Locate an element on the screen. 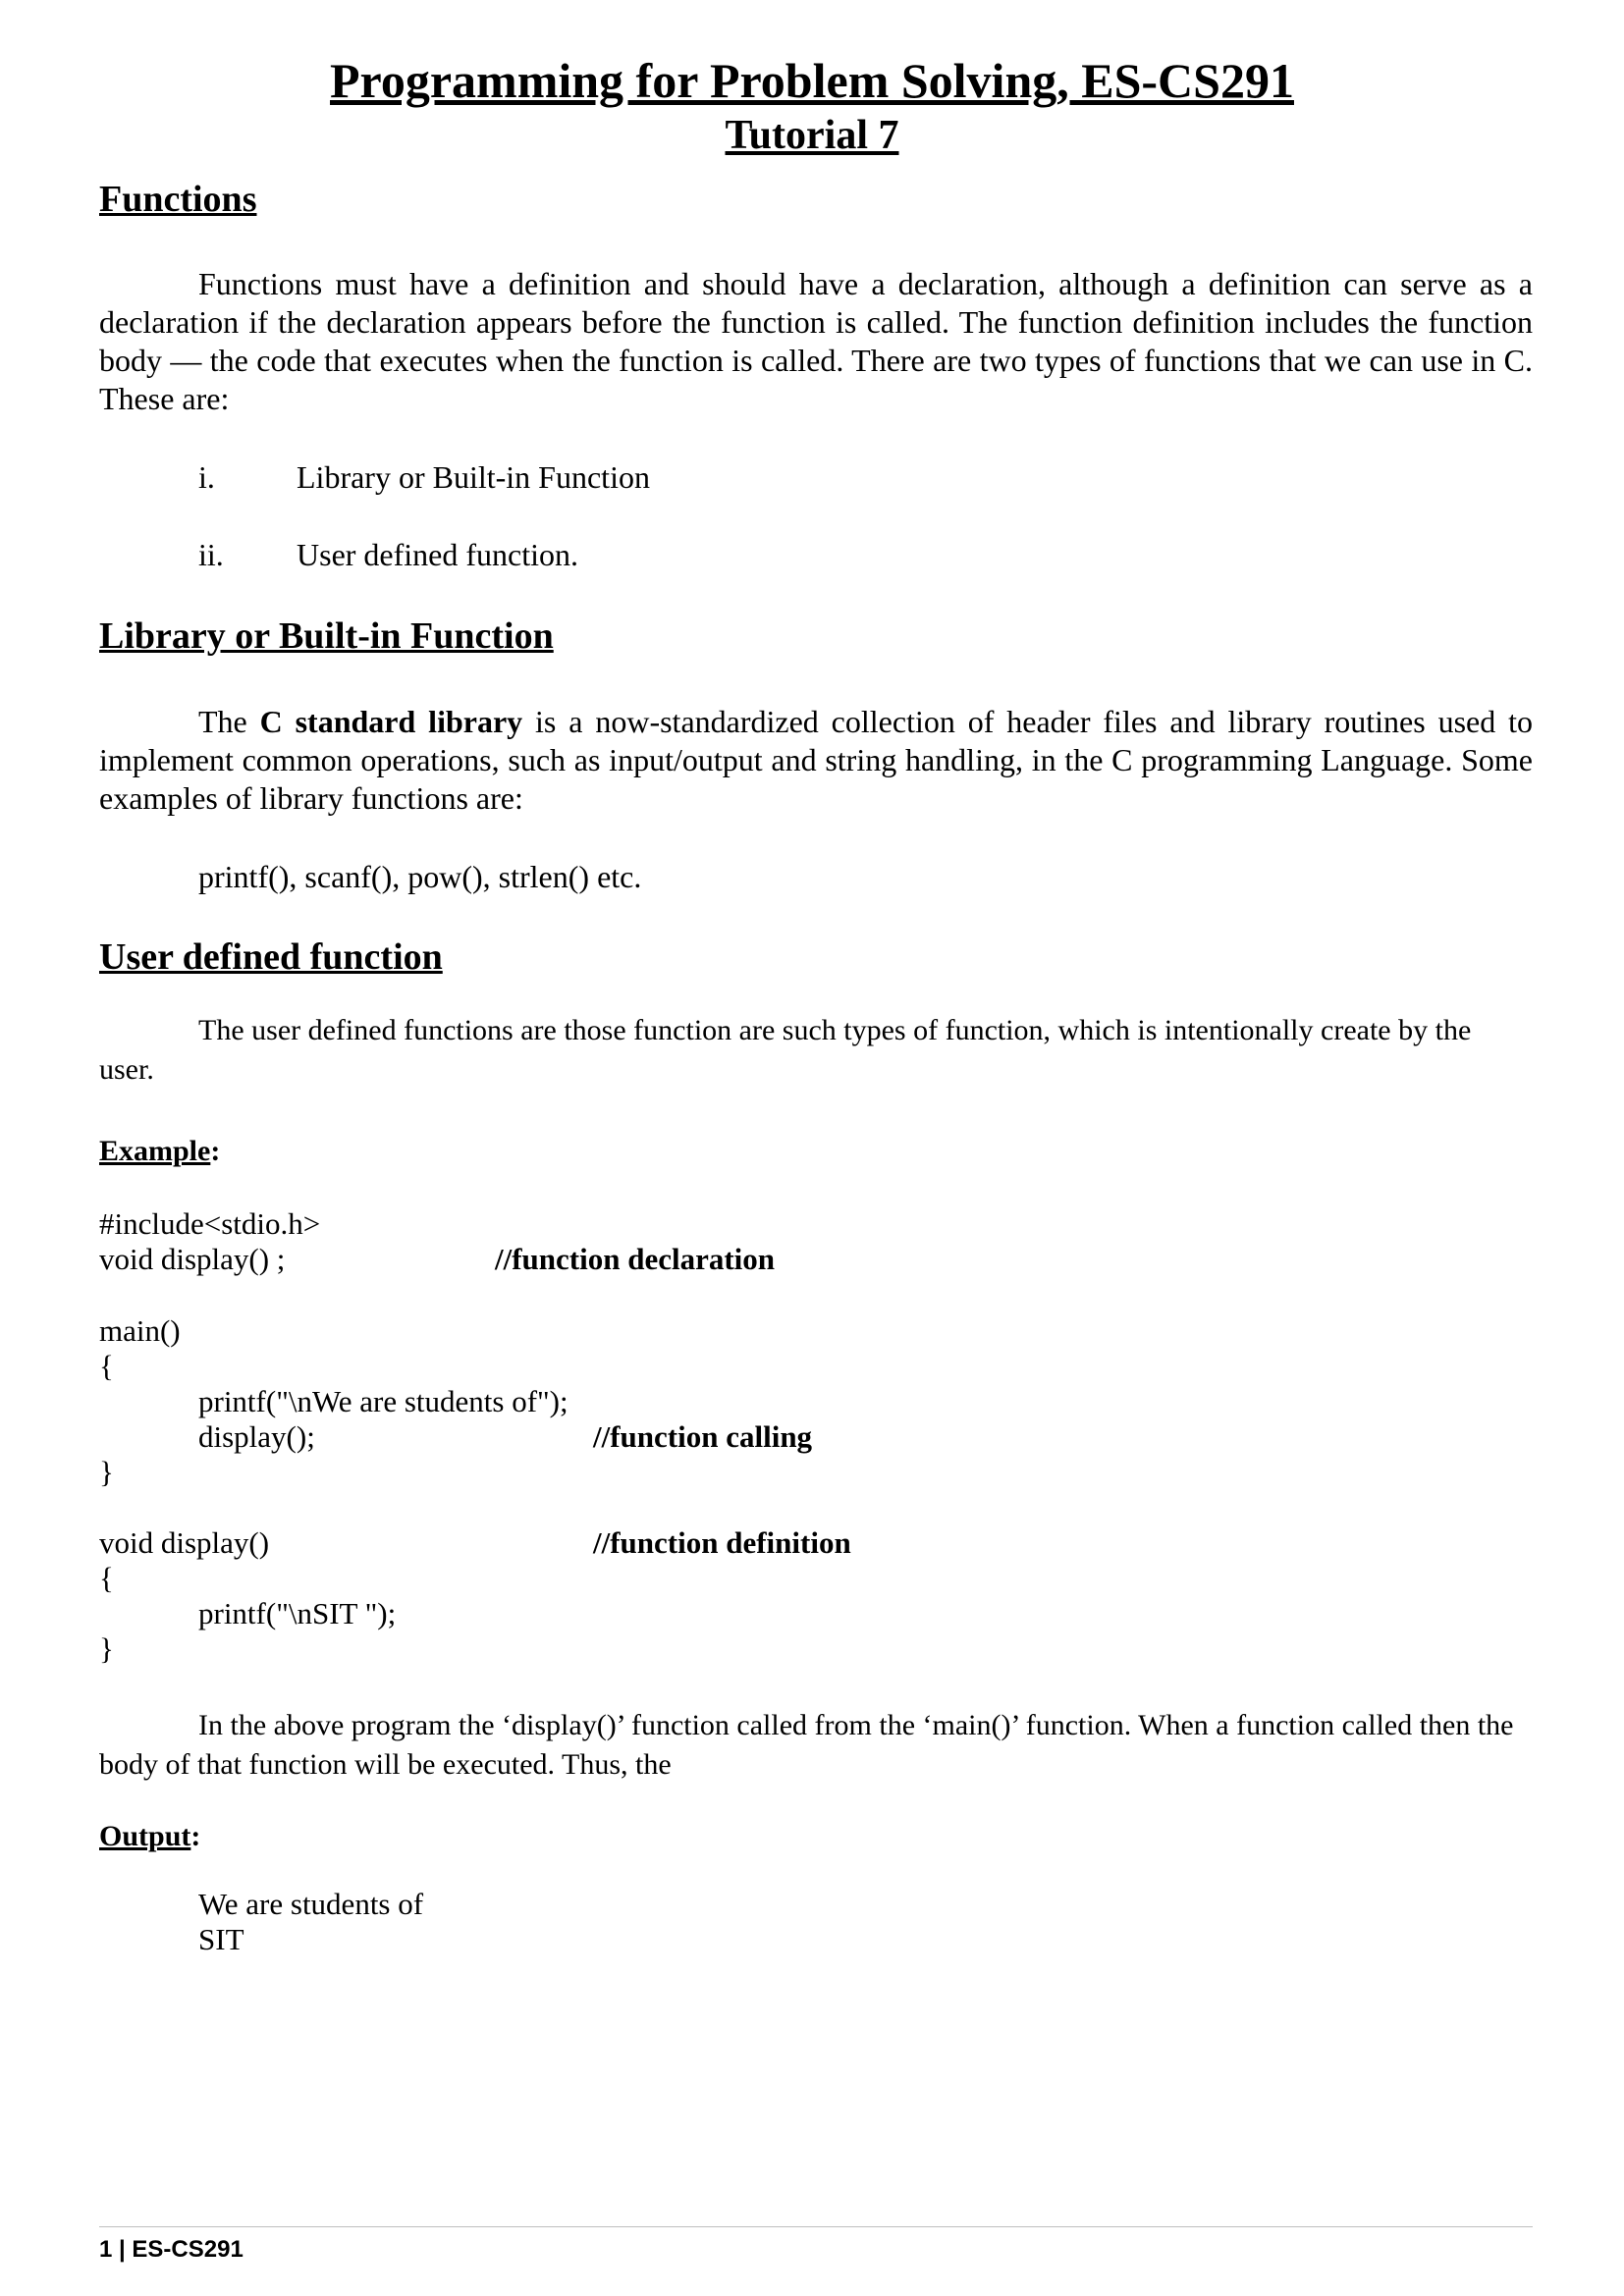 The image size is (1624, 2296). code-close-brace-2: } is located at coordinates (106, 1648).